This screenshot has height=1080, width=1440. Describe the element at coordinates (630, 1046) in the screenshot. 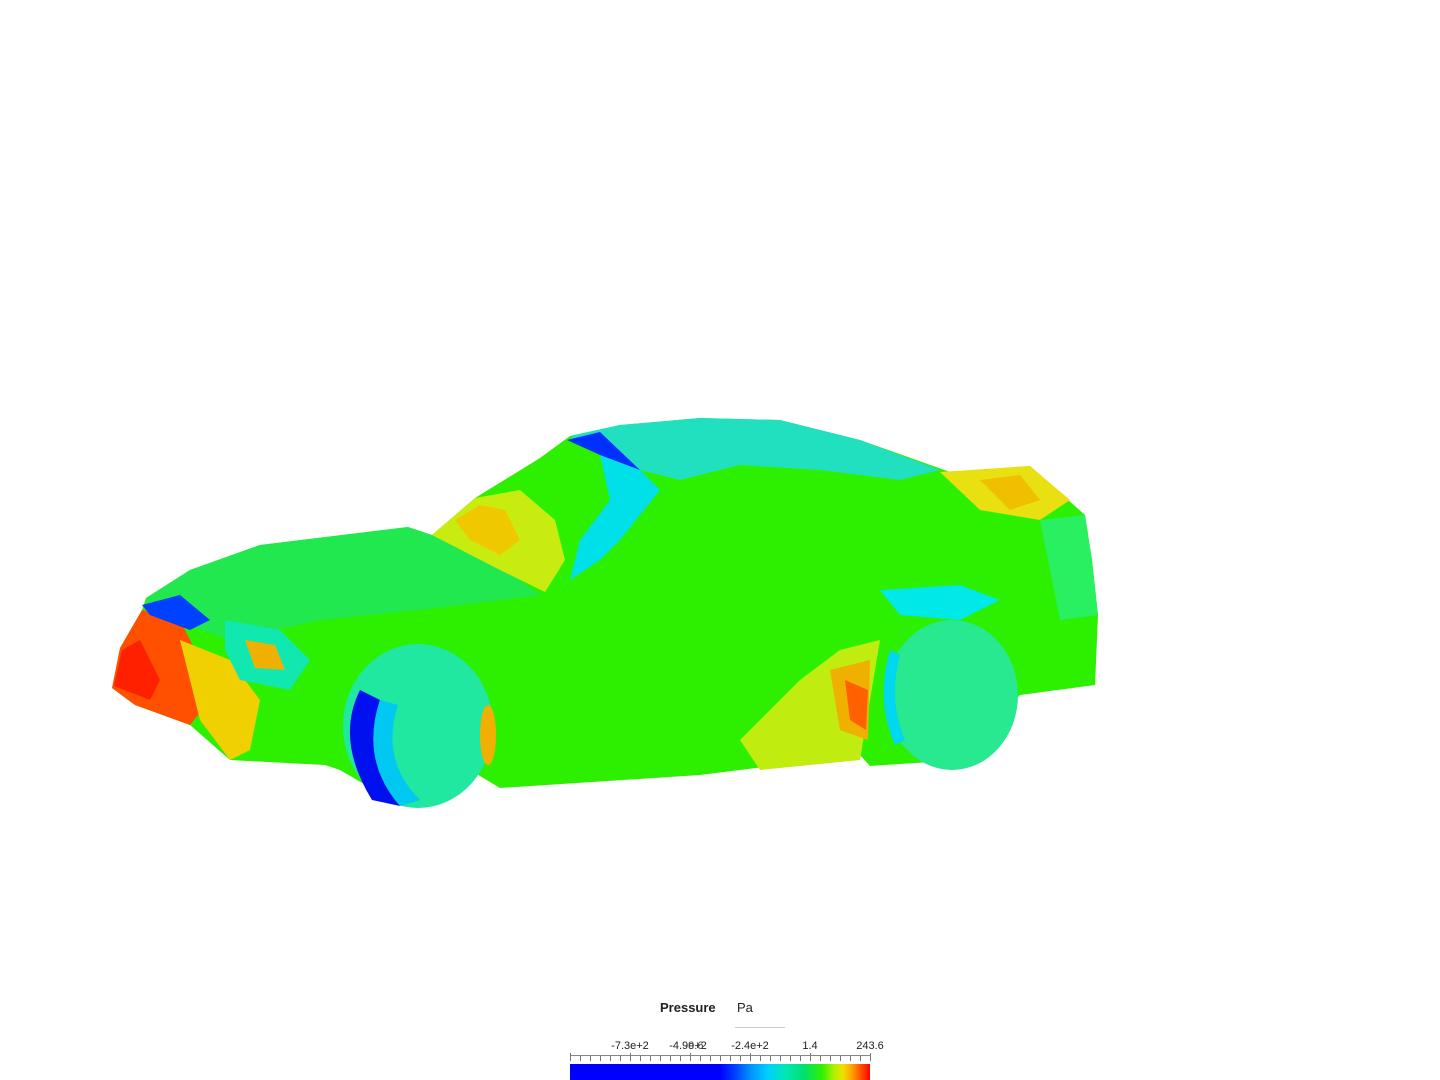

I see `tick-label: -7.3e+2` at that location.